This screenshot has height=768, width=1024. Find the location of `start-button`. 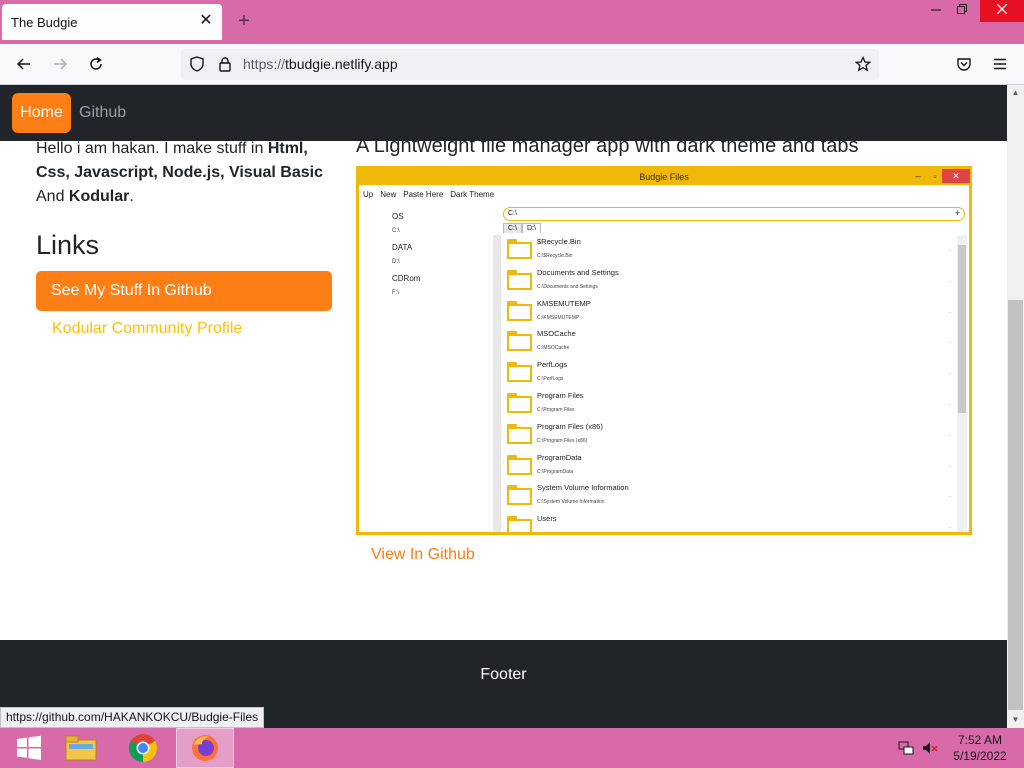

start-button is located at coordinates (29, 748).